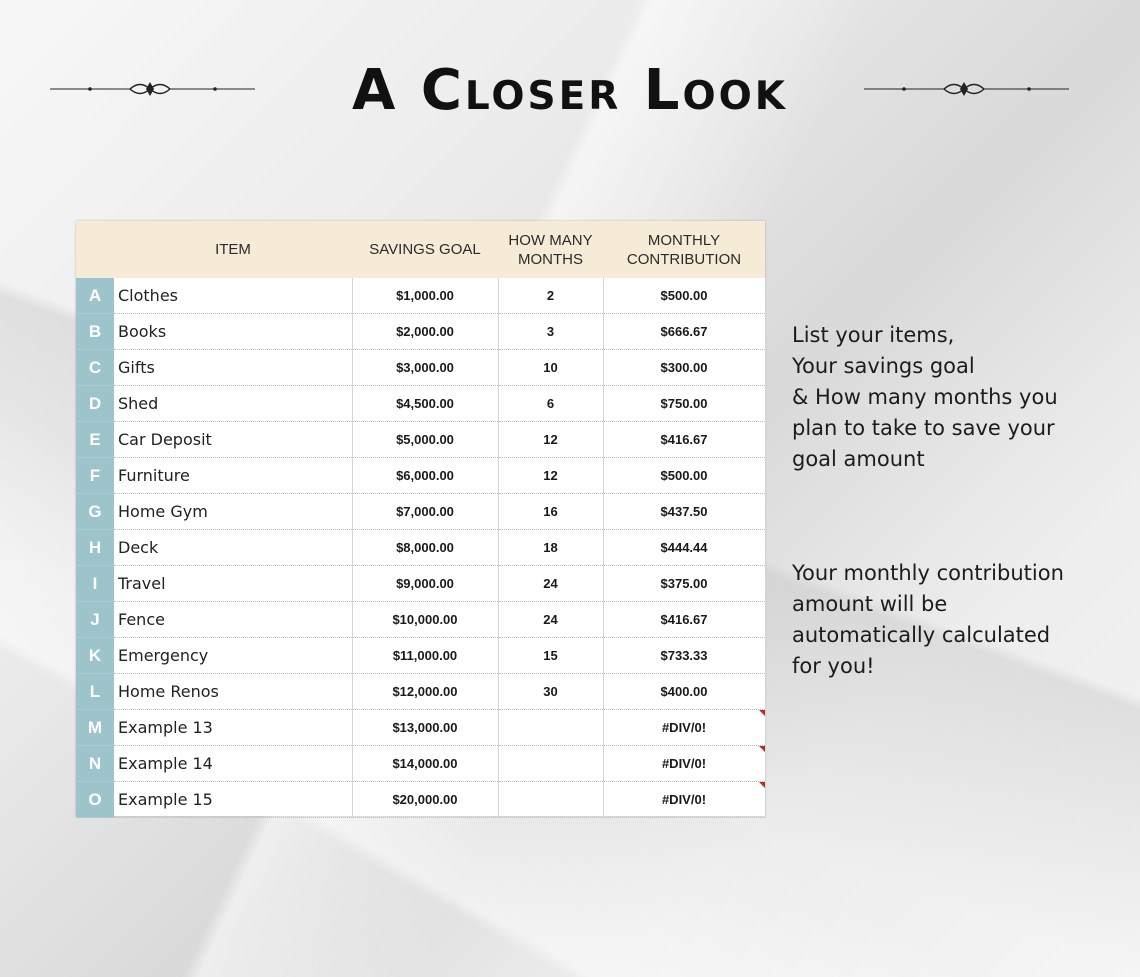 The image size is (1140, 977). Describe the element at coordinates (233, 439) in the screenshot. I see `item-cell: Car Deposit` at that location.